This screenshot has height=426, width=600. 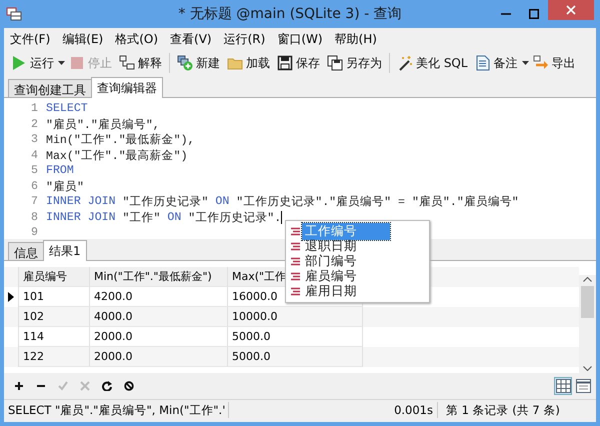 What do you see at coordinates (159, 317) in the screenshot?
I see `table-cell: 4000.0` at bounding box center [159, 317].